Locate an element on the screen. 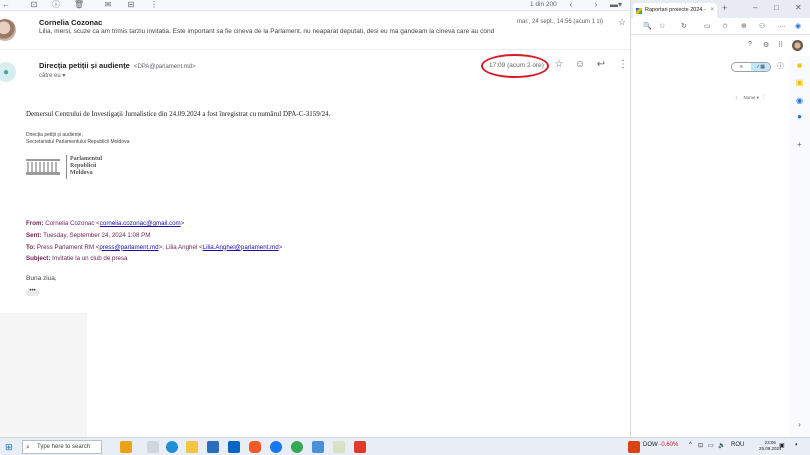 The image size is (810, 455). stock-change: -0.60% is located at coordinates (669, 445).